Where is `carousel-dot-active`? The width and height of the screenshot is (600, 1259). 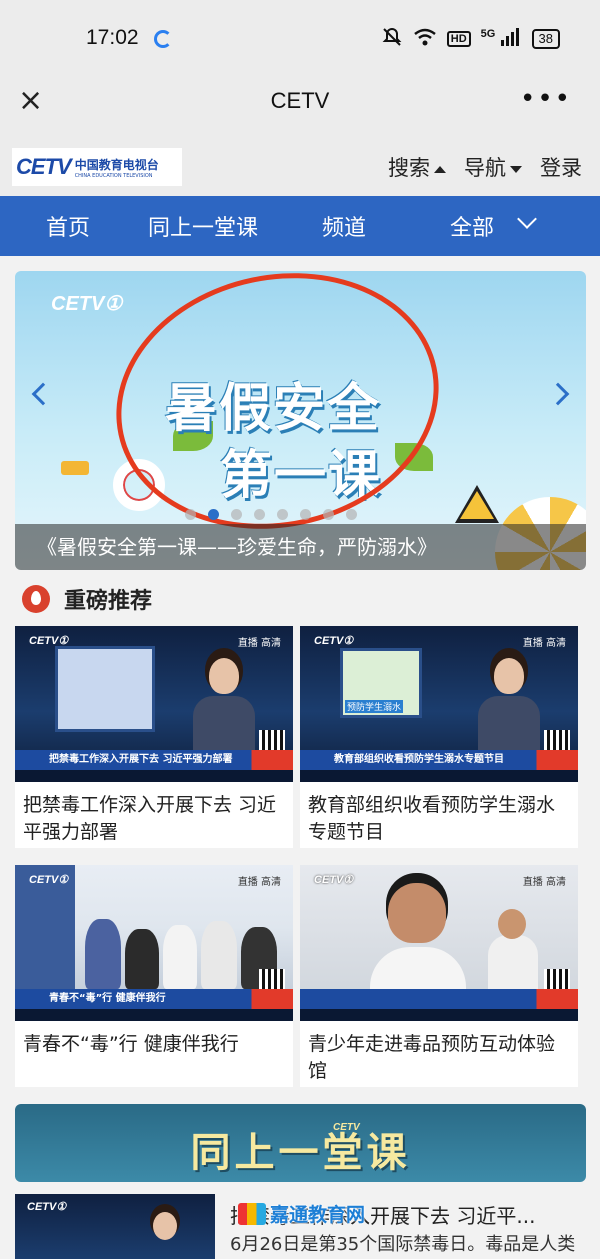 carousel-dot-active is located at coordinates (213, 514).